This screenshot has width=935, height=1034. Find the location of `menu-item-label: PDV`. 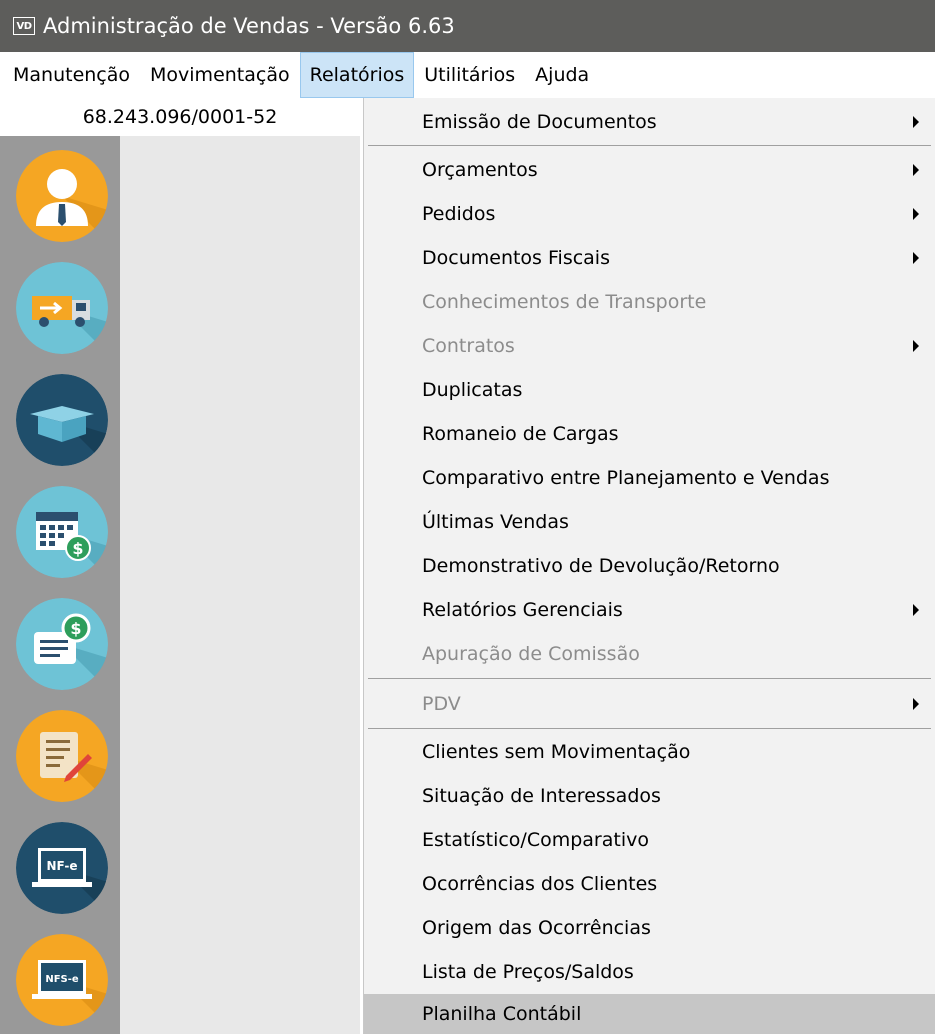

menu-item-label: PDV is located at coordinates (441, 704).